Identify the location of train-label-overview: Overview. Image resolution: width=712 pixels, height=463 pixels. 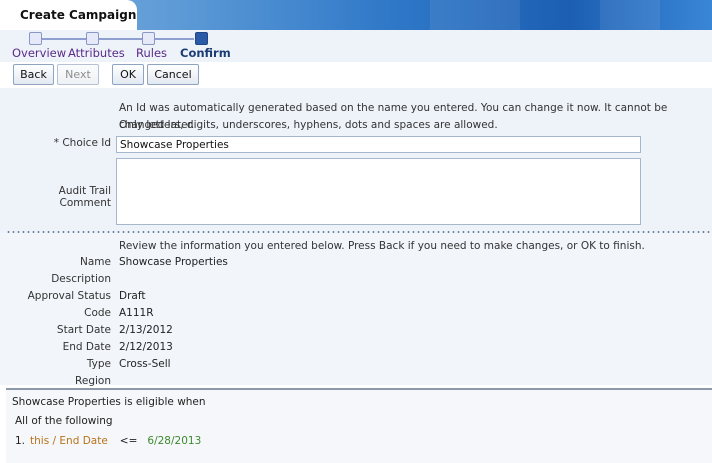
(39, 53).